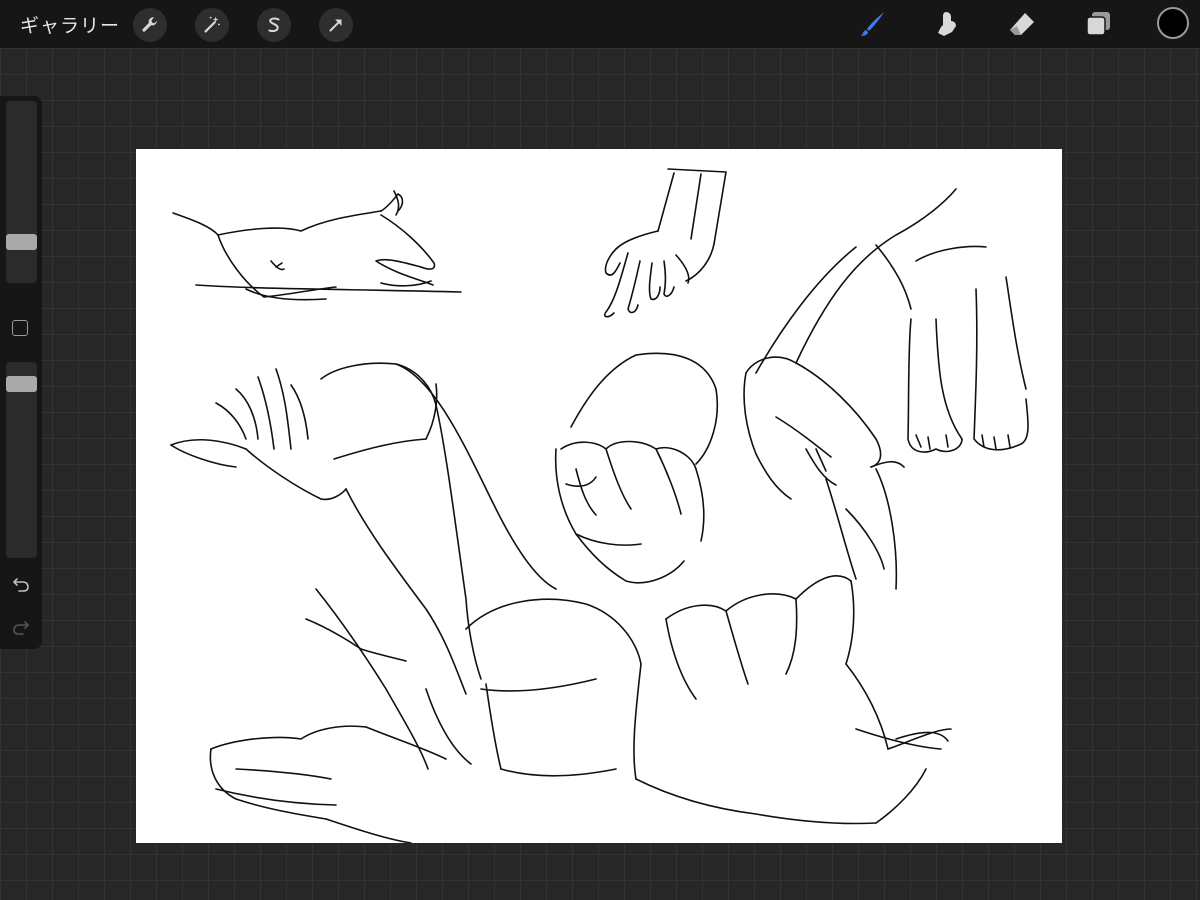  I want to click on modify-square-icon, so click(20, 328).